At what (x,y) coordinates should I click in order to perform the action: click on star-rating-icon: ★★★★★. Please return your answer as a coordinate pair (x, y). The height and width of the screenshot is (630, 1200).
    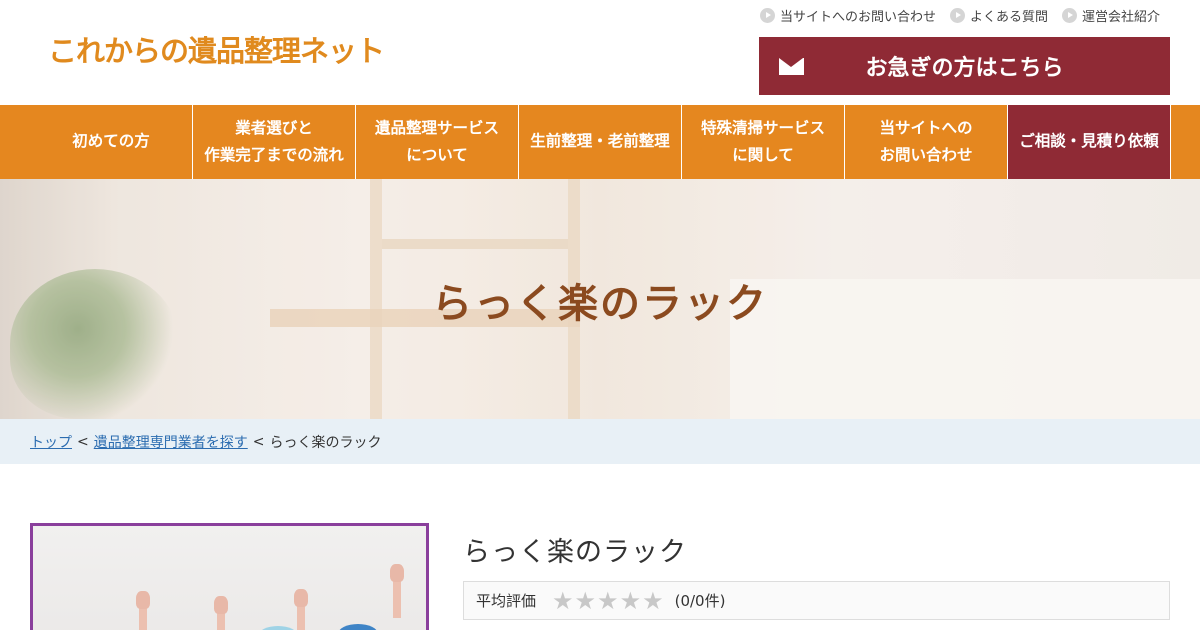
    Looking at the image, I should click on (608, 600).